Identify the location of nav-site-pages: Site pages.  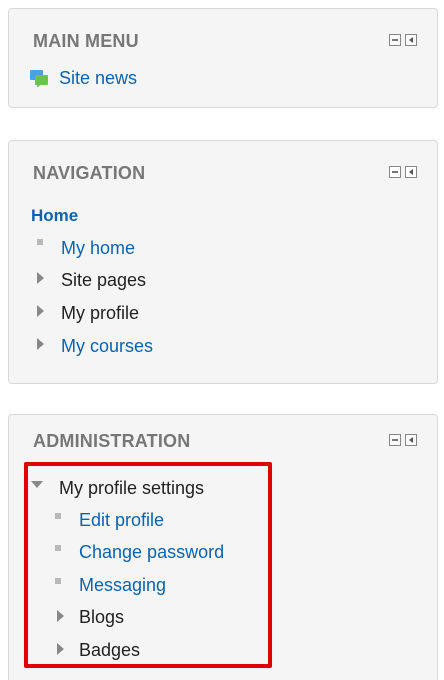
(103, 280).